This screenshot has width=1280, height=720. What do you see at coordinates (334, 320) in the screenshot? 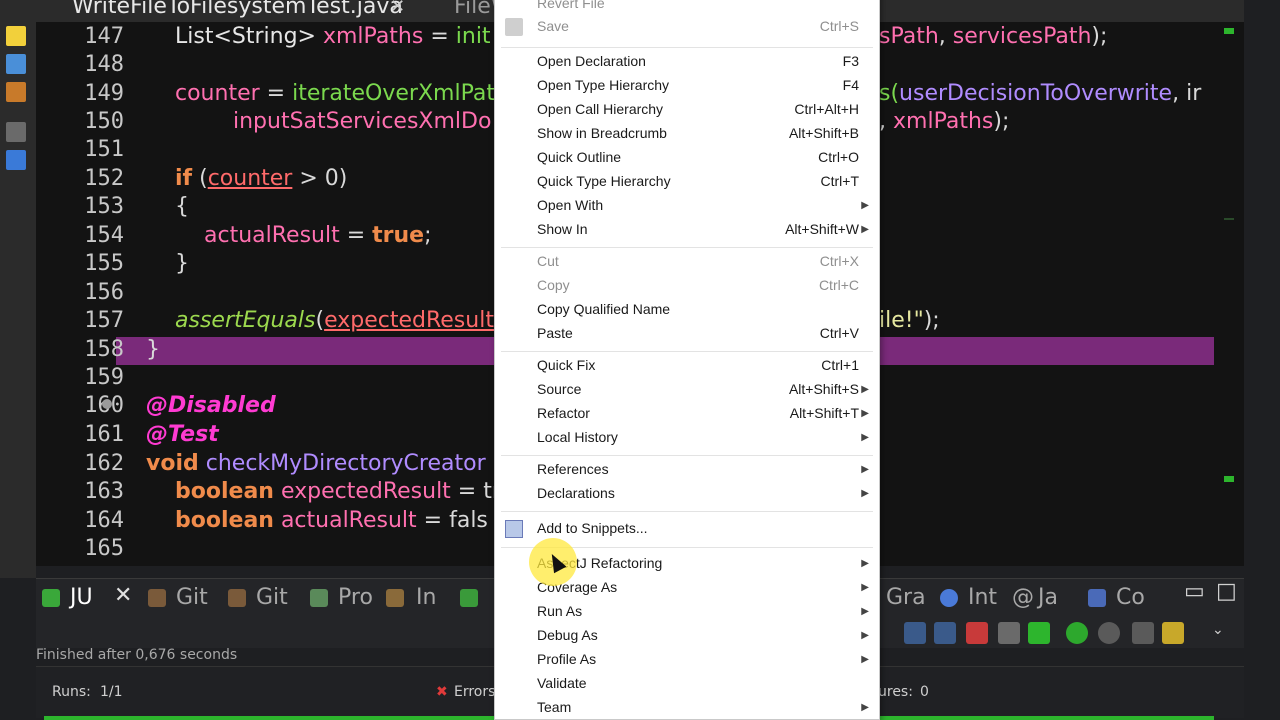
I see `code-line-157: assertEquals(expectedResult` at bounding box center [334, 320].